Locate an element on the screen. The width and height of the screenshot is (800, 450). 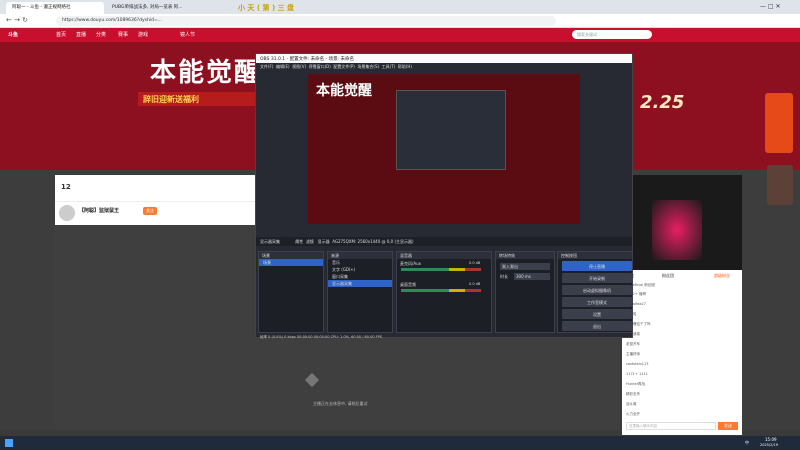
source-item: 音乐 is located at coordinates (360, 262).